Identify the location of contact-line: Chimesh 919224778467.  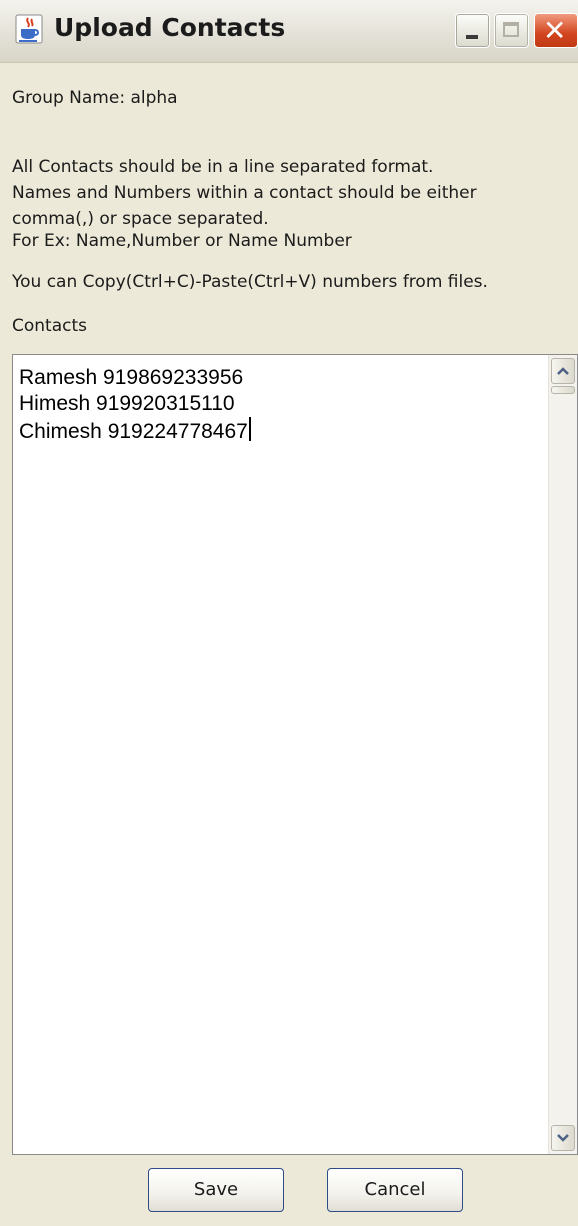
(135, 431).